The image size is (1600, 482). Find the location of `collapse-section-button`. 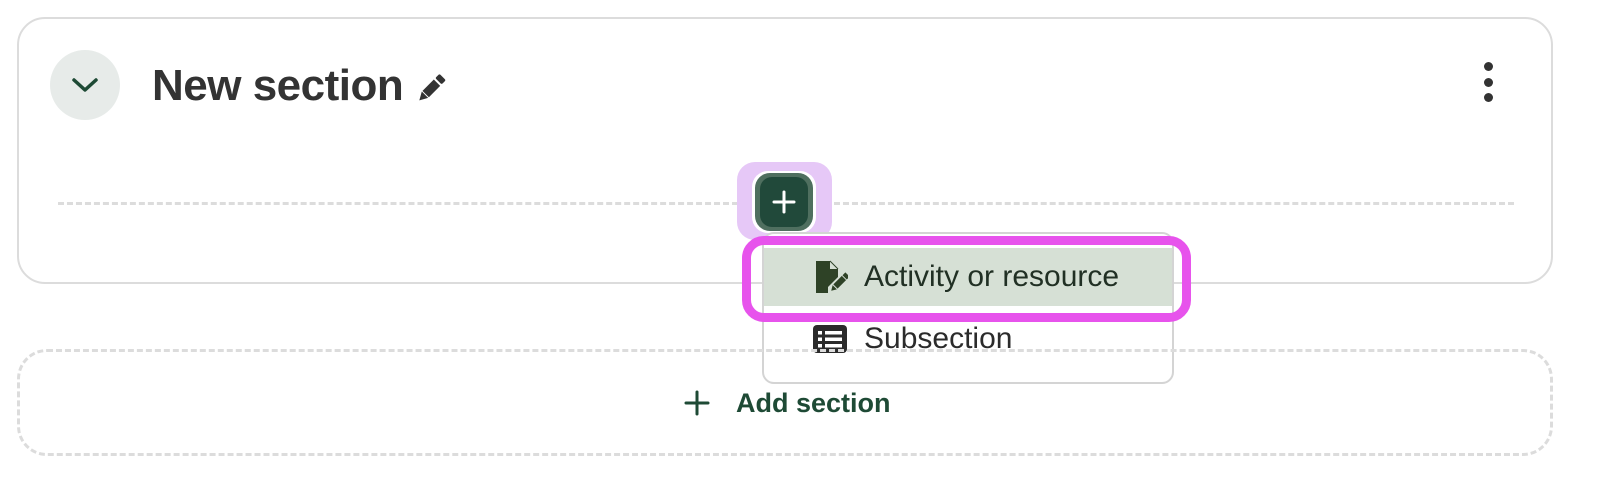

collapse-section-button is located at coordinates (85, 85).